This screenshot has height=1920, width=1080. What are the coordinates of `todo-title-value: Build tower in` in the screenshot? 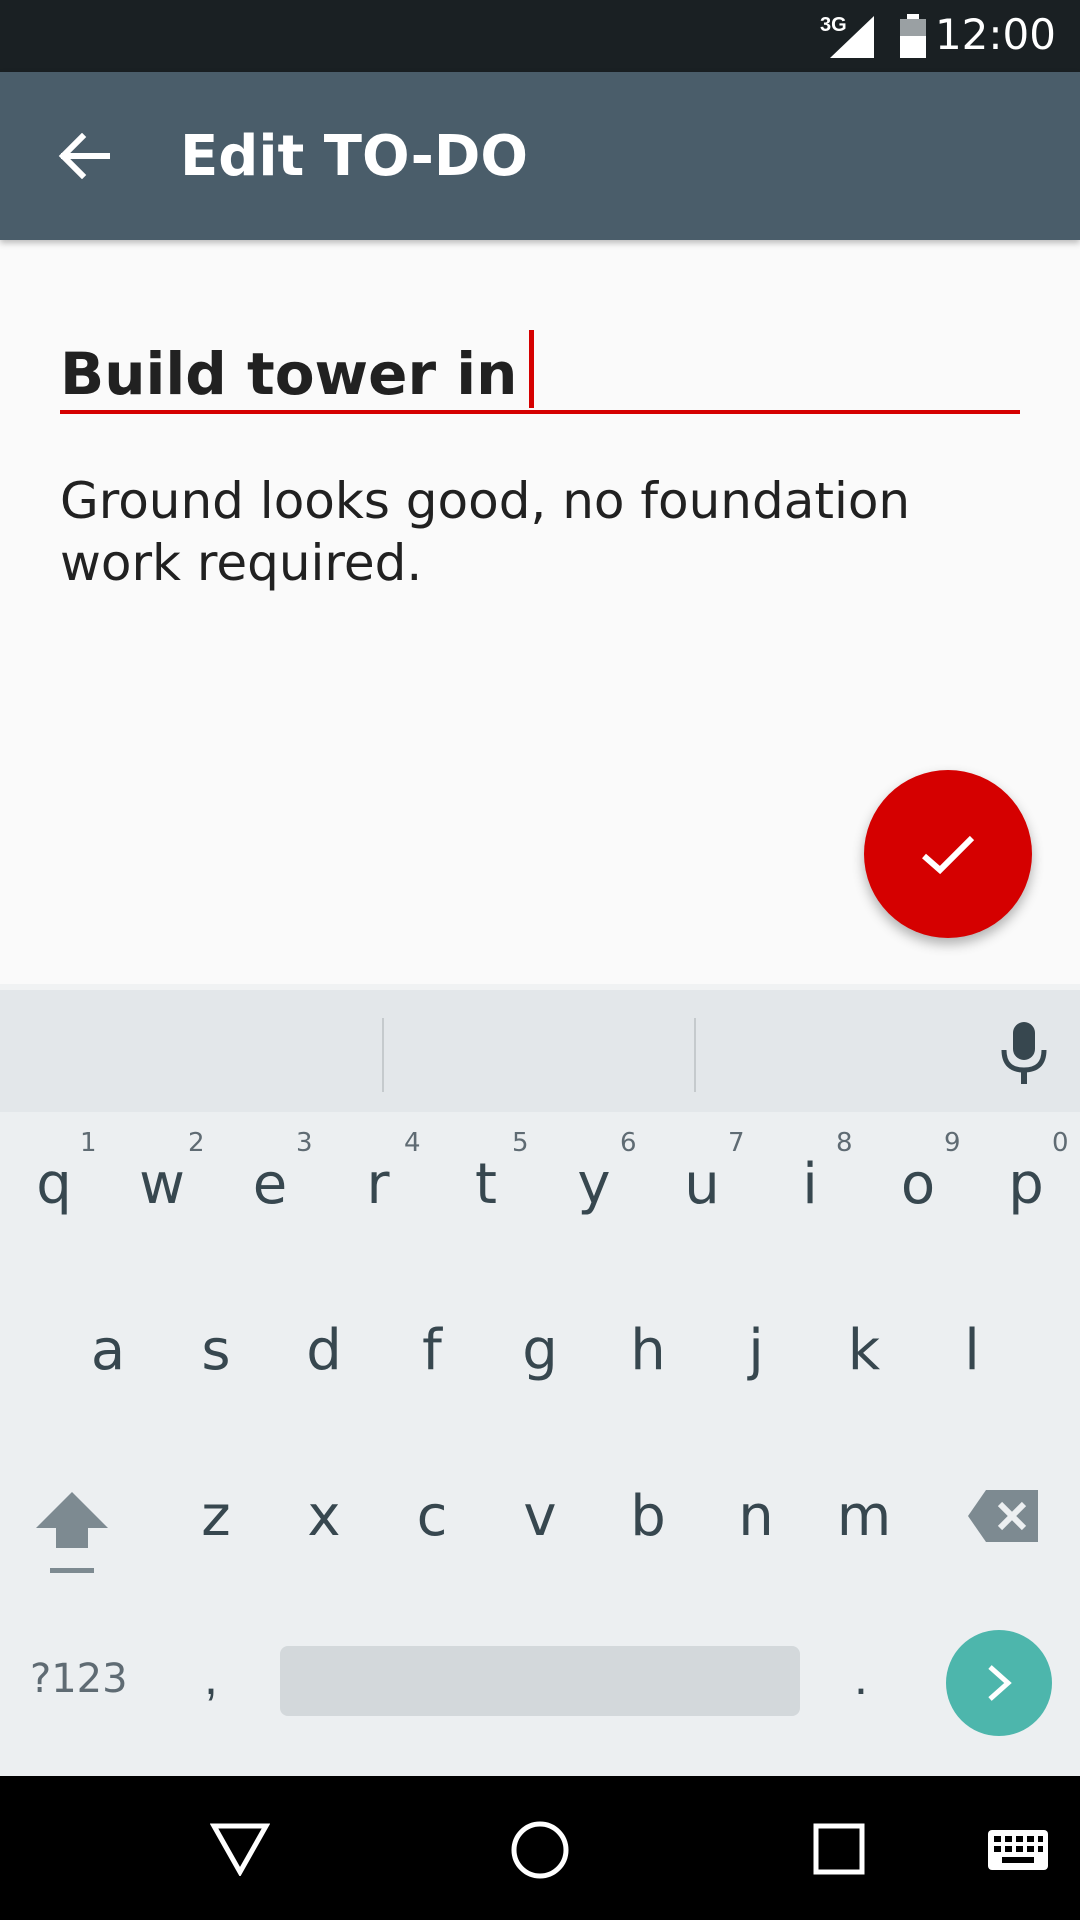 It's located at (289, 374).